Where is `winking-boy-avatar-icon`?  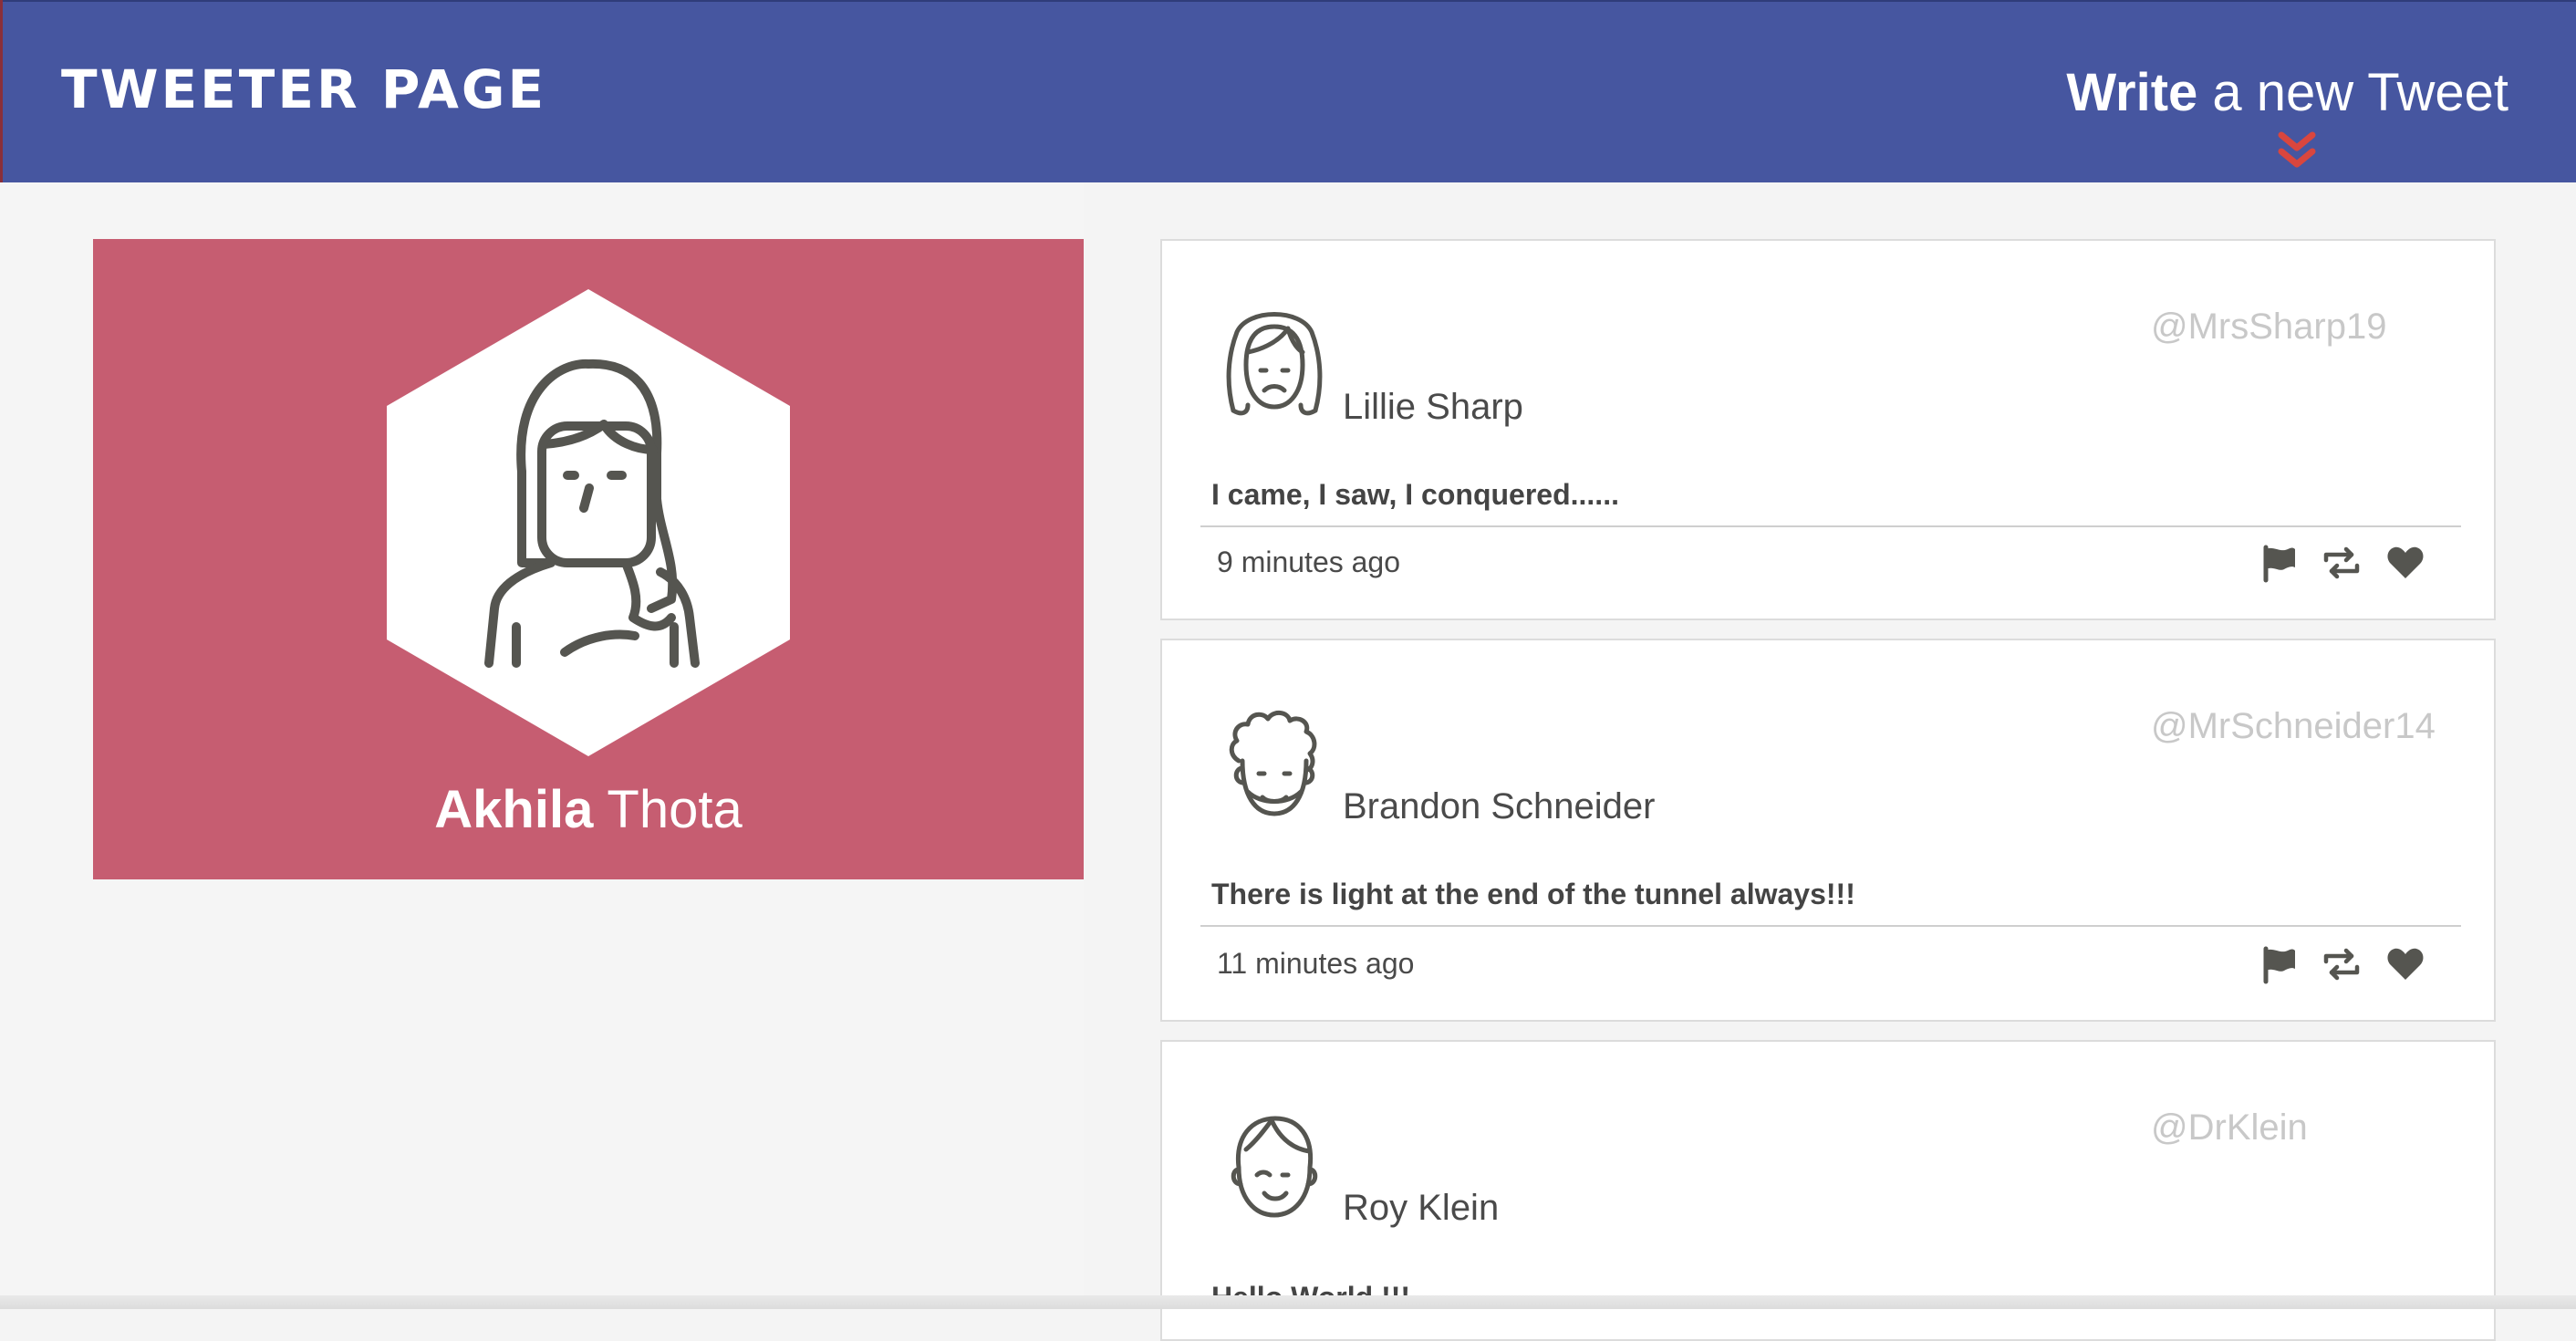 winking-boy-avatar-icon is located at coordinates (1274, 1167).